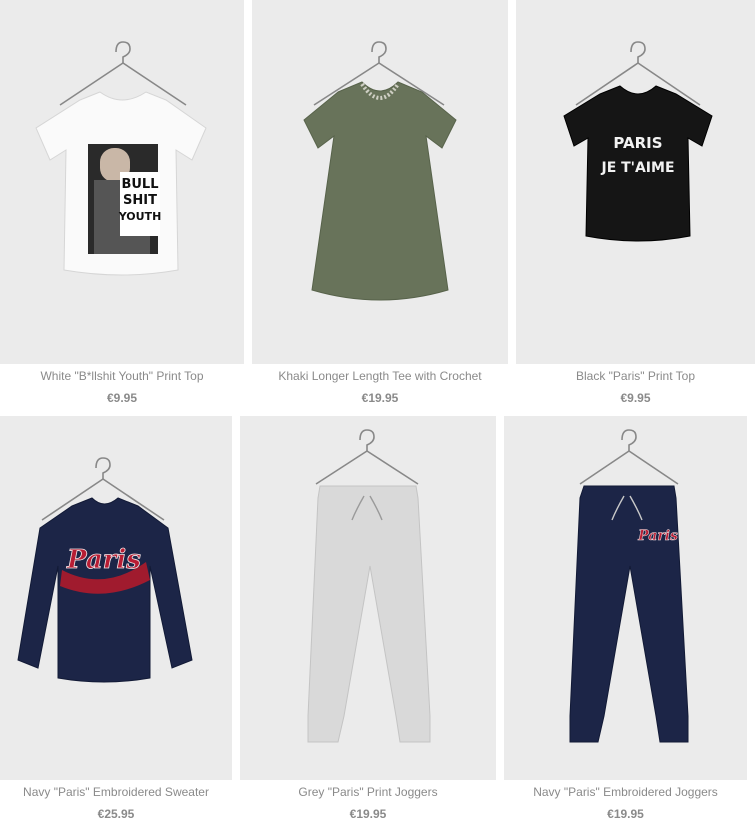  What do you see at coordinates (122, 376) in the screenshot?
I see `product-name: White "B*llshit Youth" Print Top` at bounding box center [122, 376].